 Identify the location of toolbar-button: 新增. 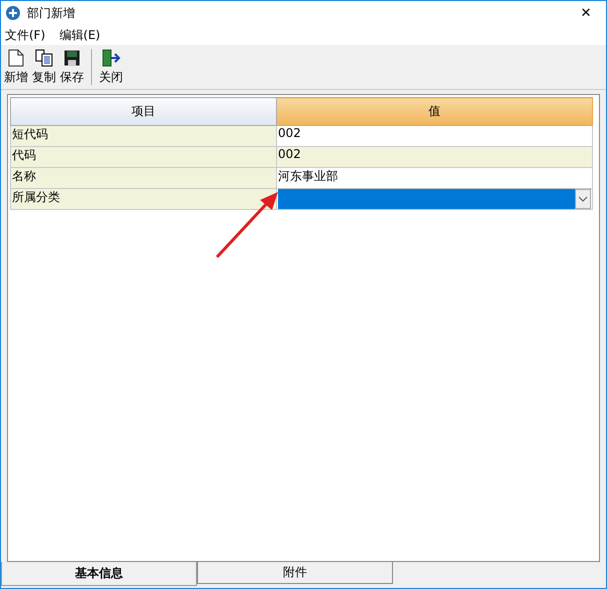
(16, 67).